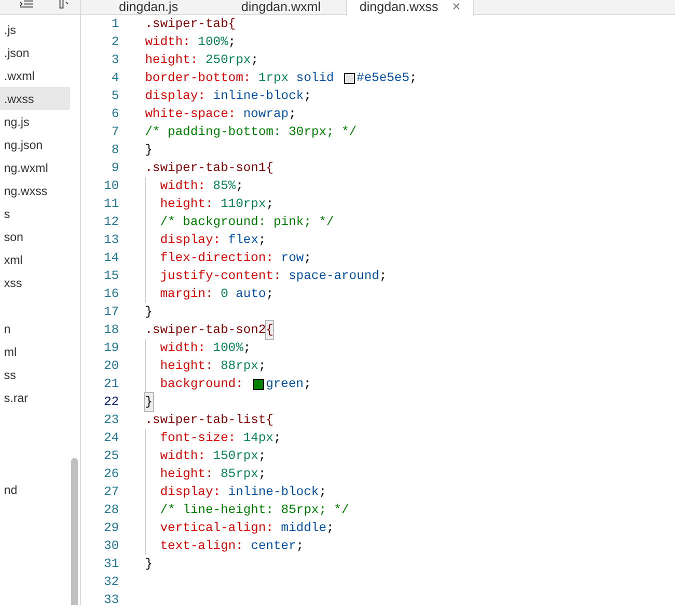  I want to click on code-token: green, so click(285, 384).